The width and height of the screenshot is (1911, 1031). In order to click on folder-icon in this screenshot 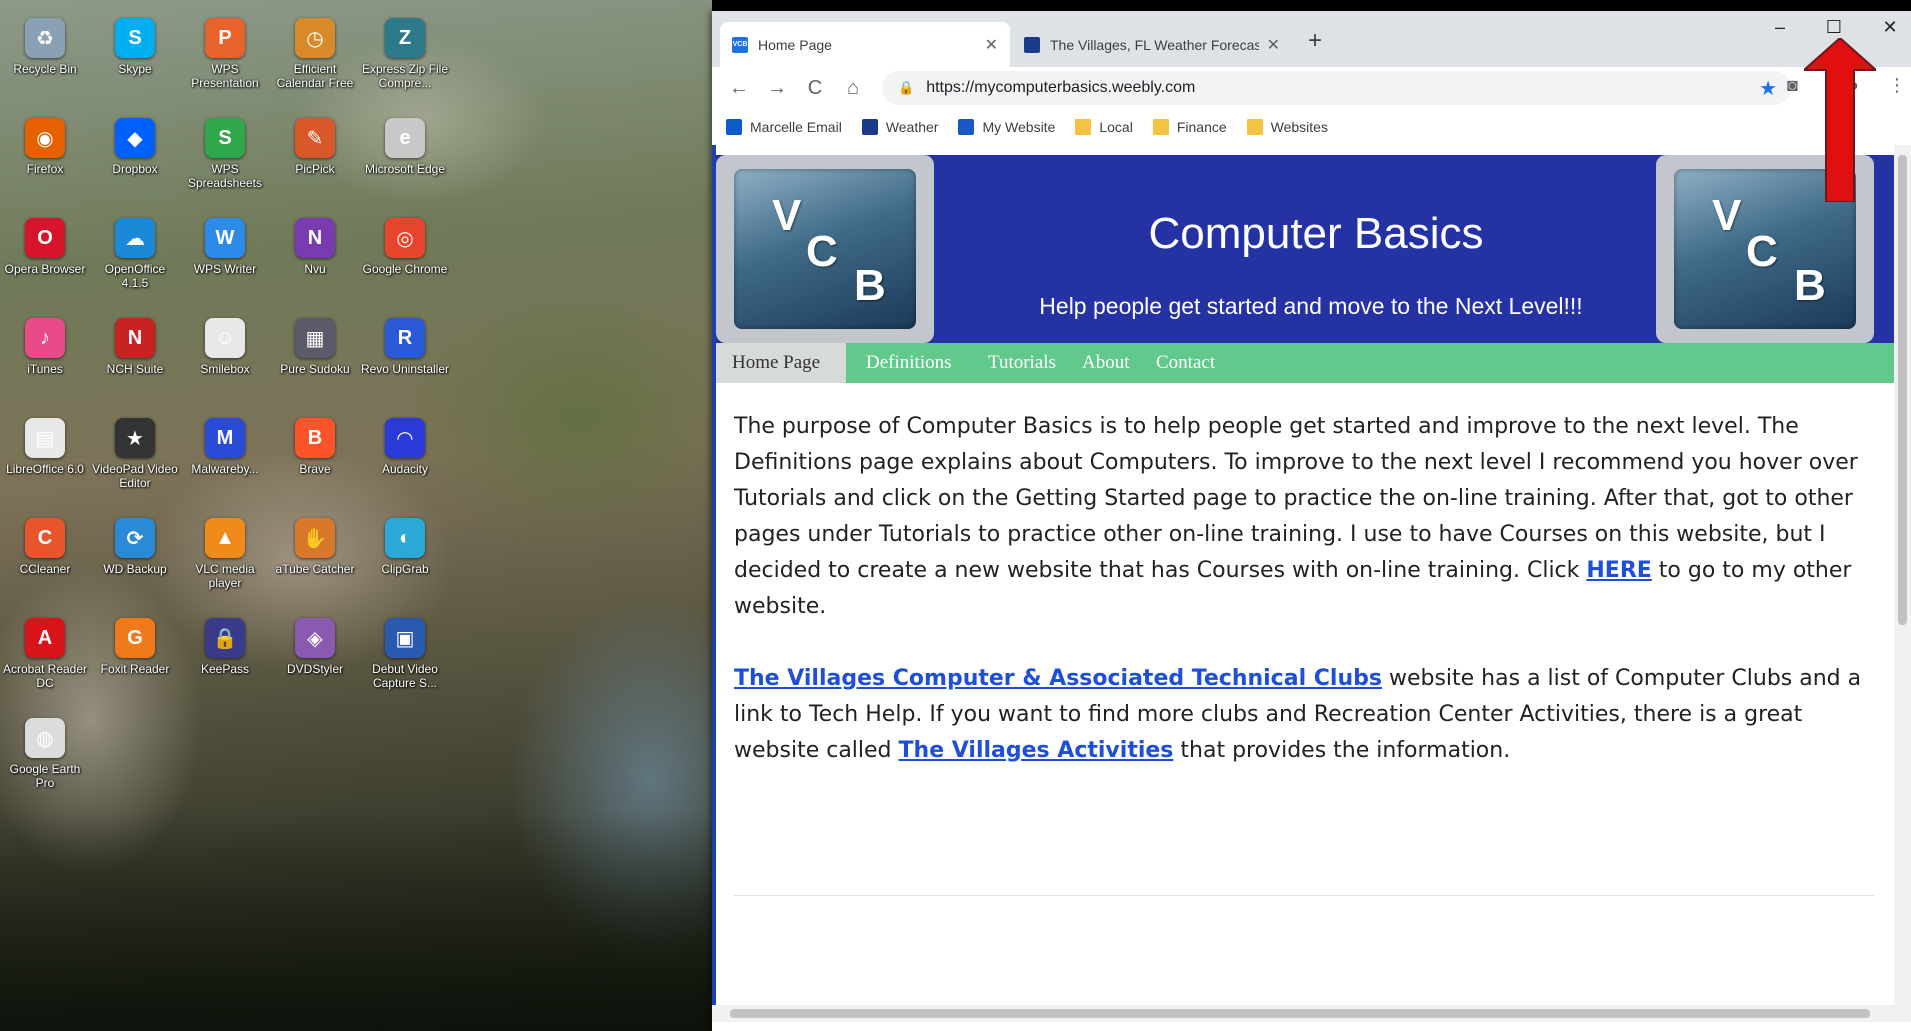, I will do `click(1160, 127)`.